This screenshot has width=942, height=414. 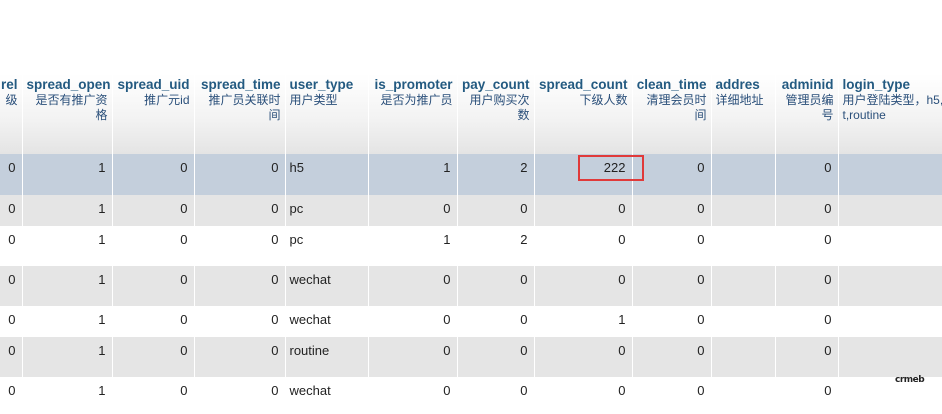 I want to click on table-row: 0 1 0 0 pc 0 0 0 0 0, so click(x=471, y=210).